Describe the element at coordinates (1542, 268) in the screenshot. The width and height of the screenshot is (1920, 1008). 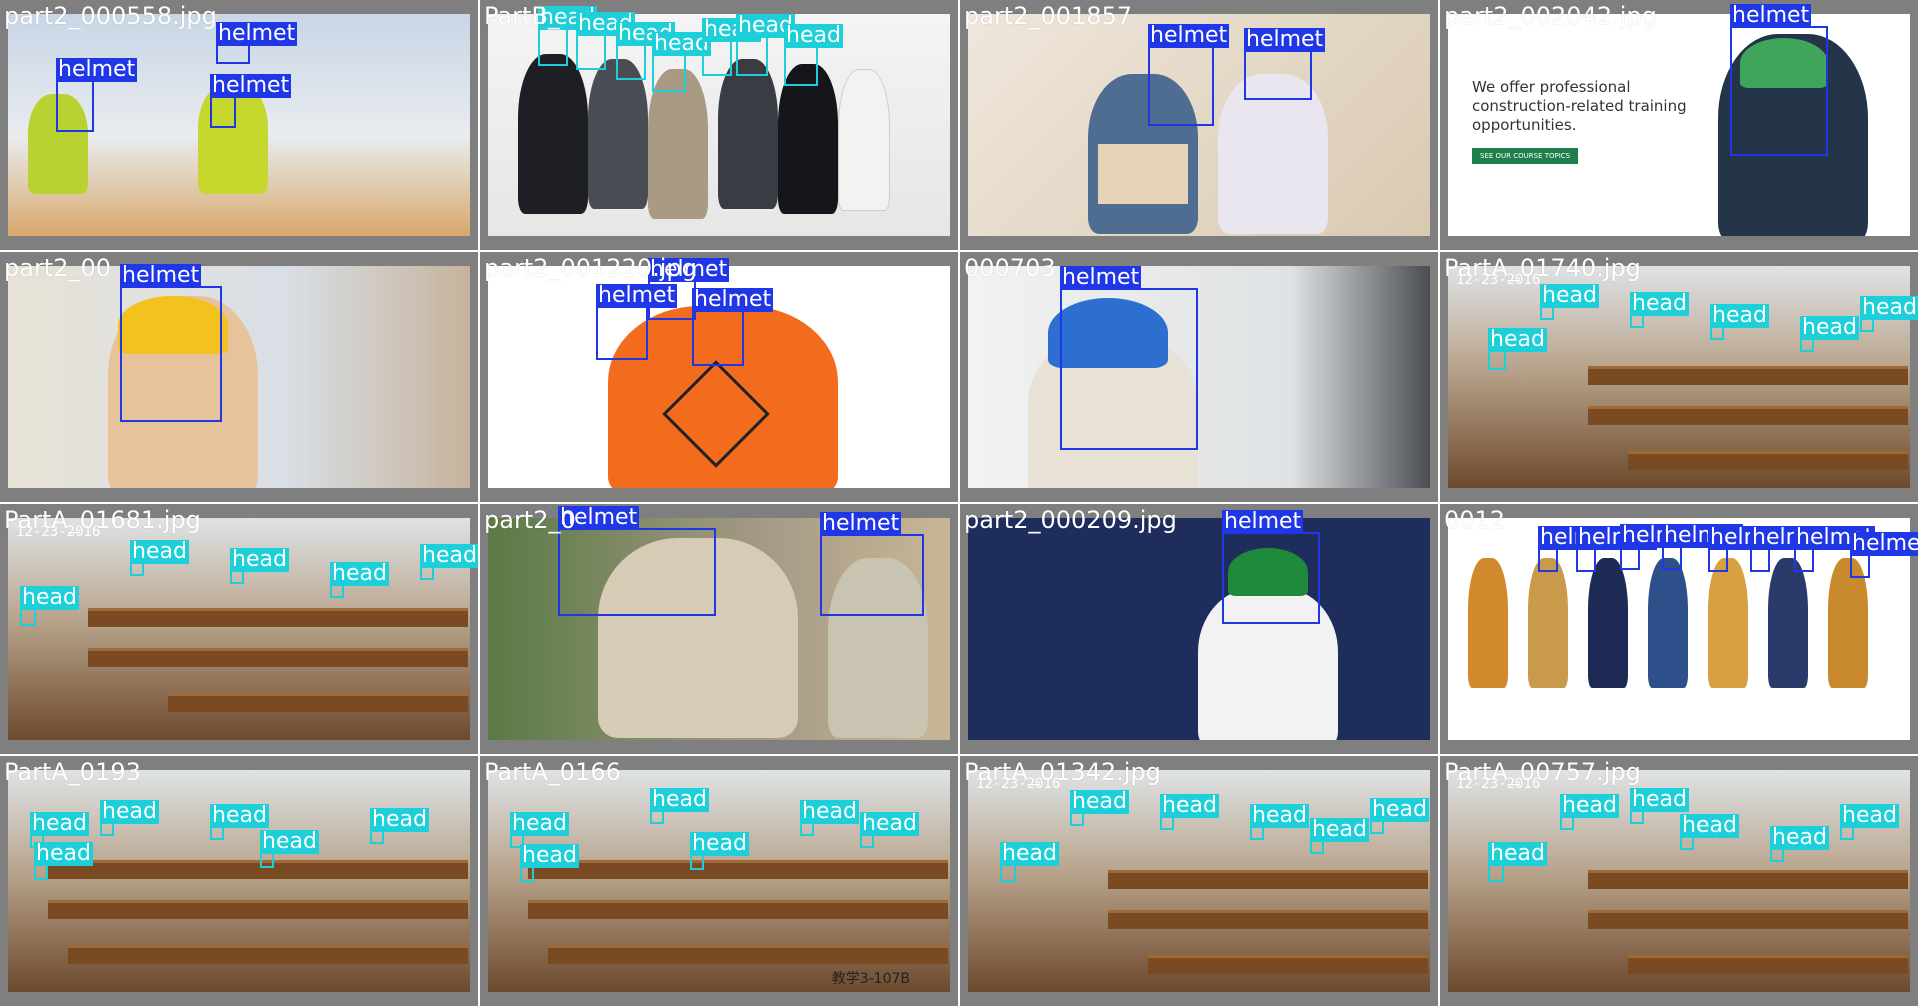
I see `tile-filename: PartA_01740.jpg` at that location.